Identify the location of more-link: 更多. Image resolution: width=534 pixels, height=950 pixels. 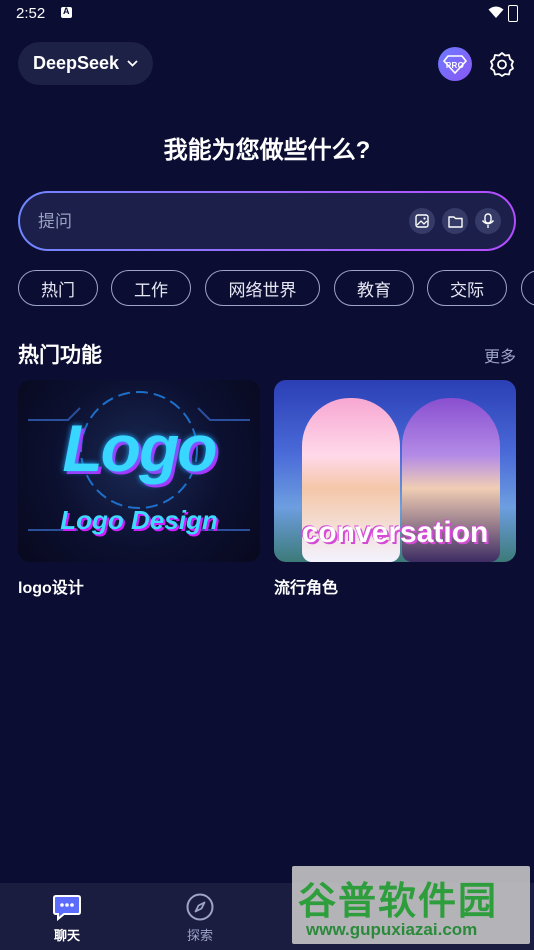
(500, 355).